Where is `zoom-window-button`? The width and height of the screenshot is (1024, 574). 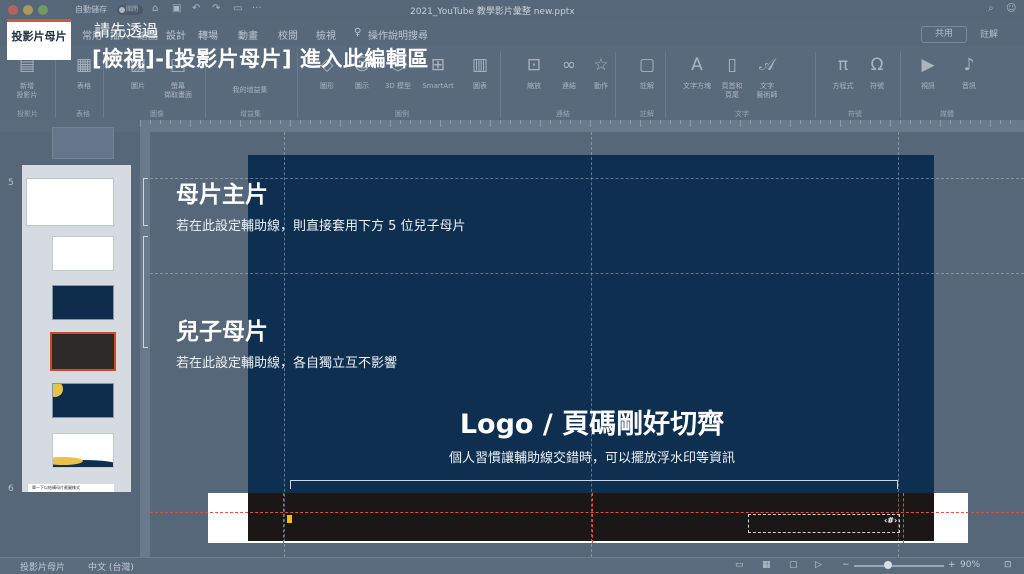 zoom-window-button is located at coordinates (43, 10).